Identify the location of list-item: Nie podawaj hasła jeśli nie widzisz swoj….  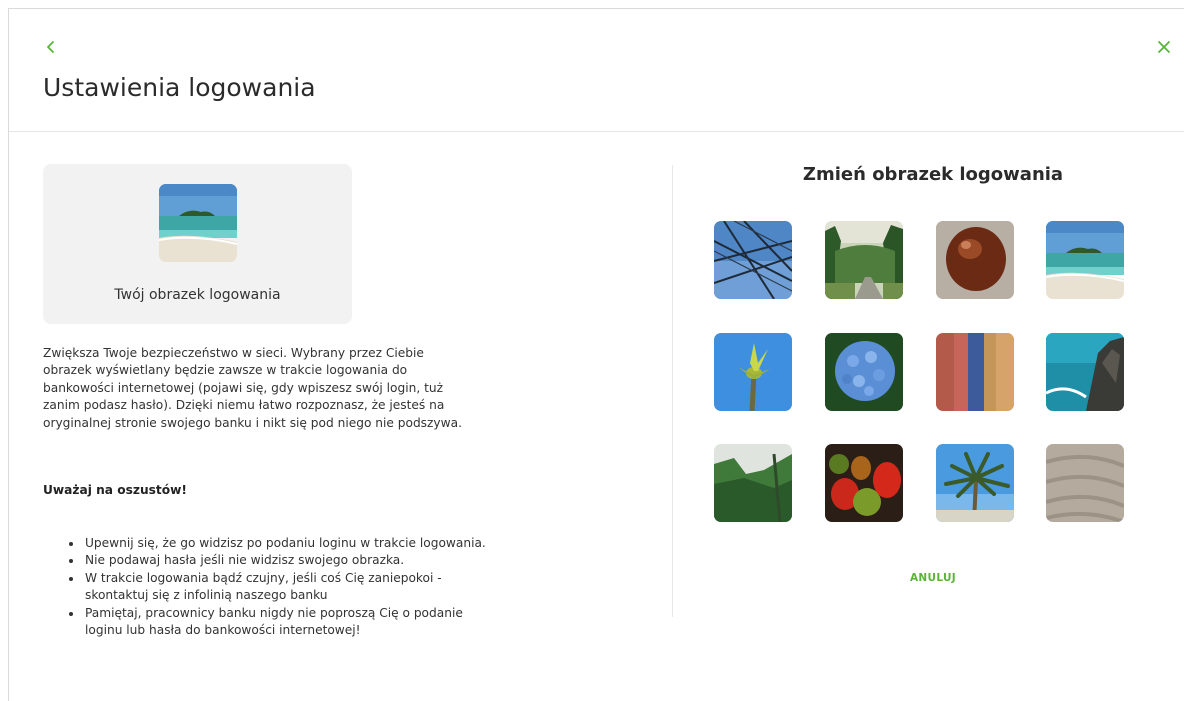
(288, 560).